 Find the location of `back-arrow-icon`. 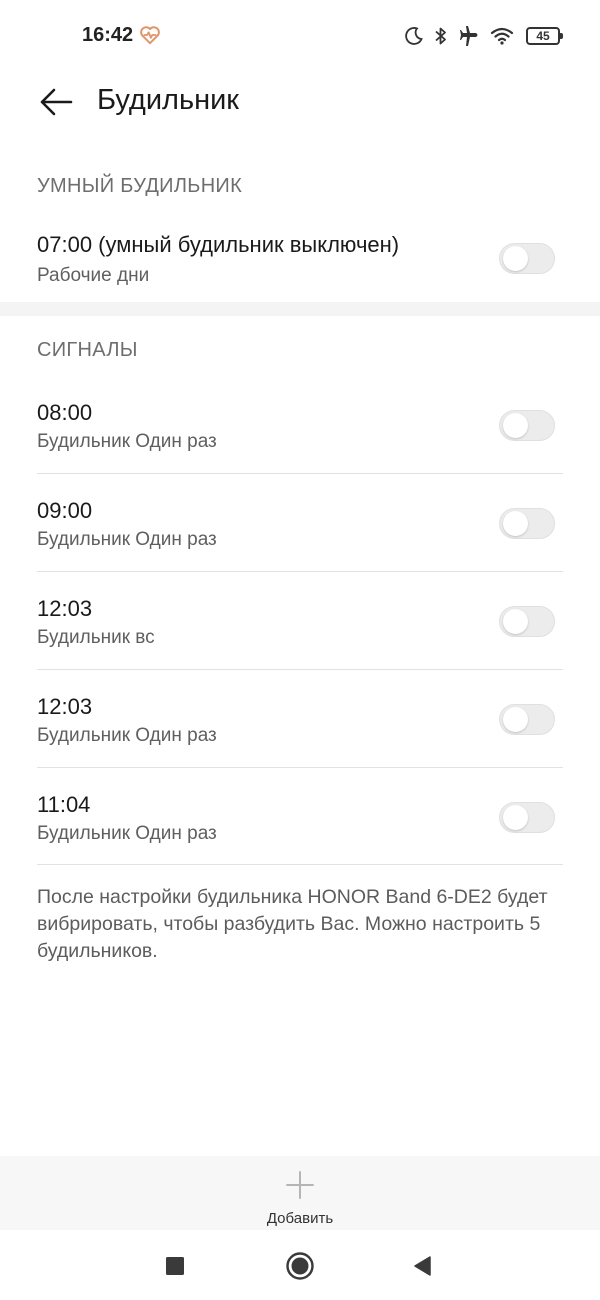

back-arrow-icon is located at coordinates (56, 102).